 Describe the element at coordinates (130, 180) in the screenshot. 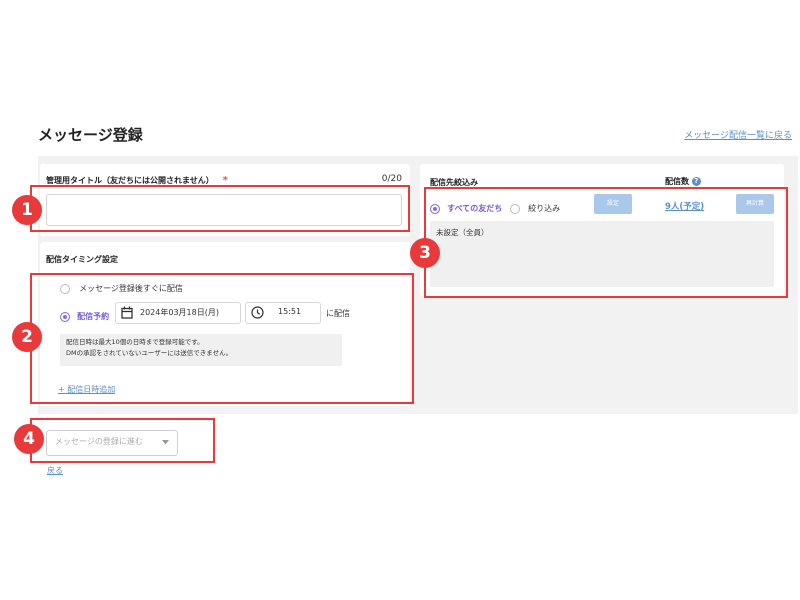

I see `admin-title-label-text: 管理用タイトル（友だちには公開されません）` at that location.